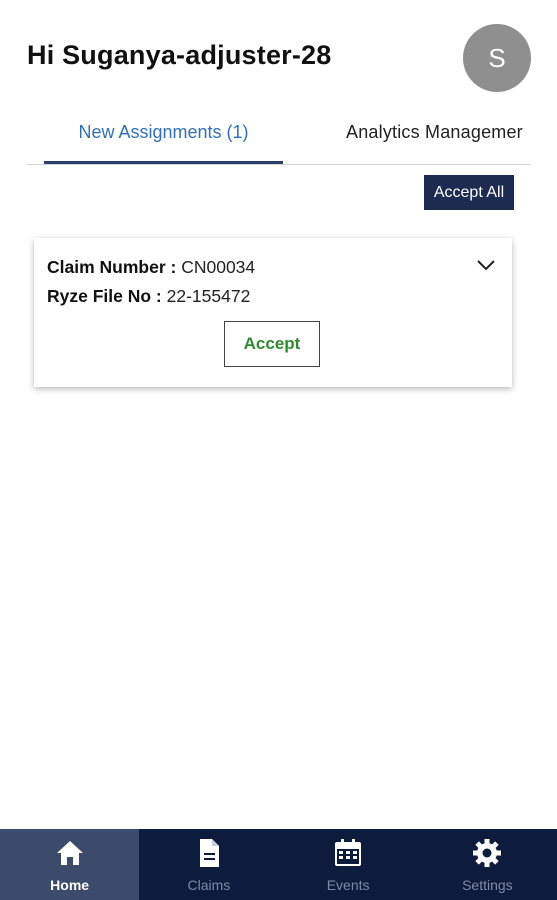 This screenshot has width=557, height=900. I want to click on ryze-file-label: Ryze File No :, so click(107, 296).